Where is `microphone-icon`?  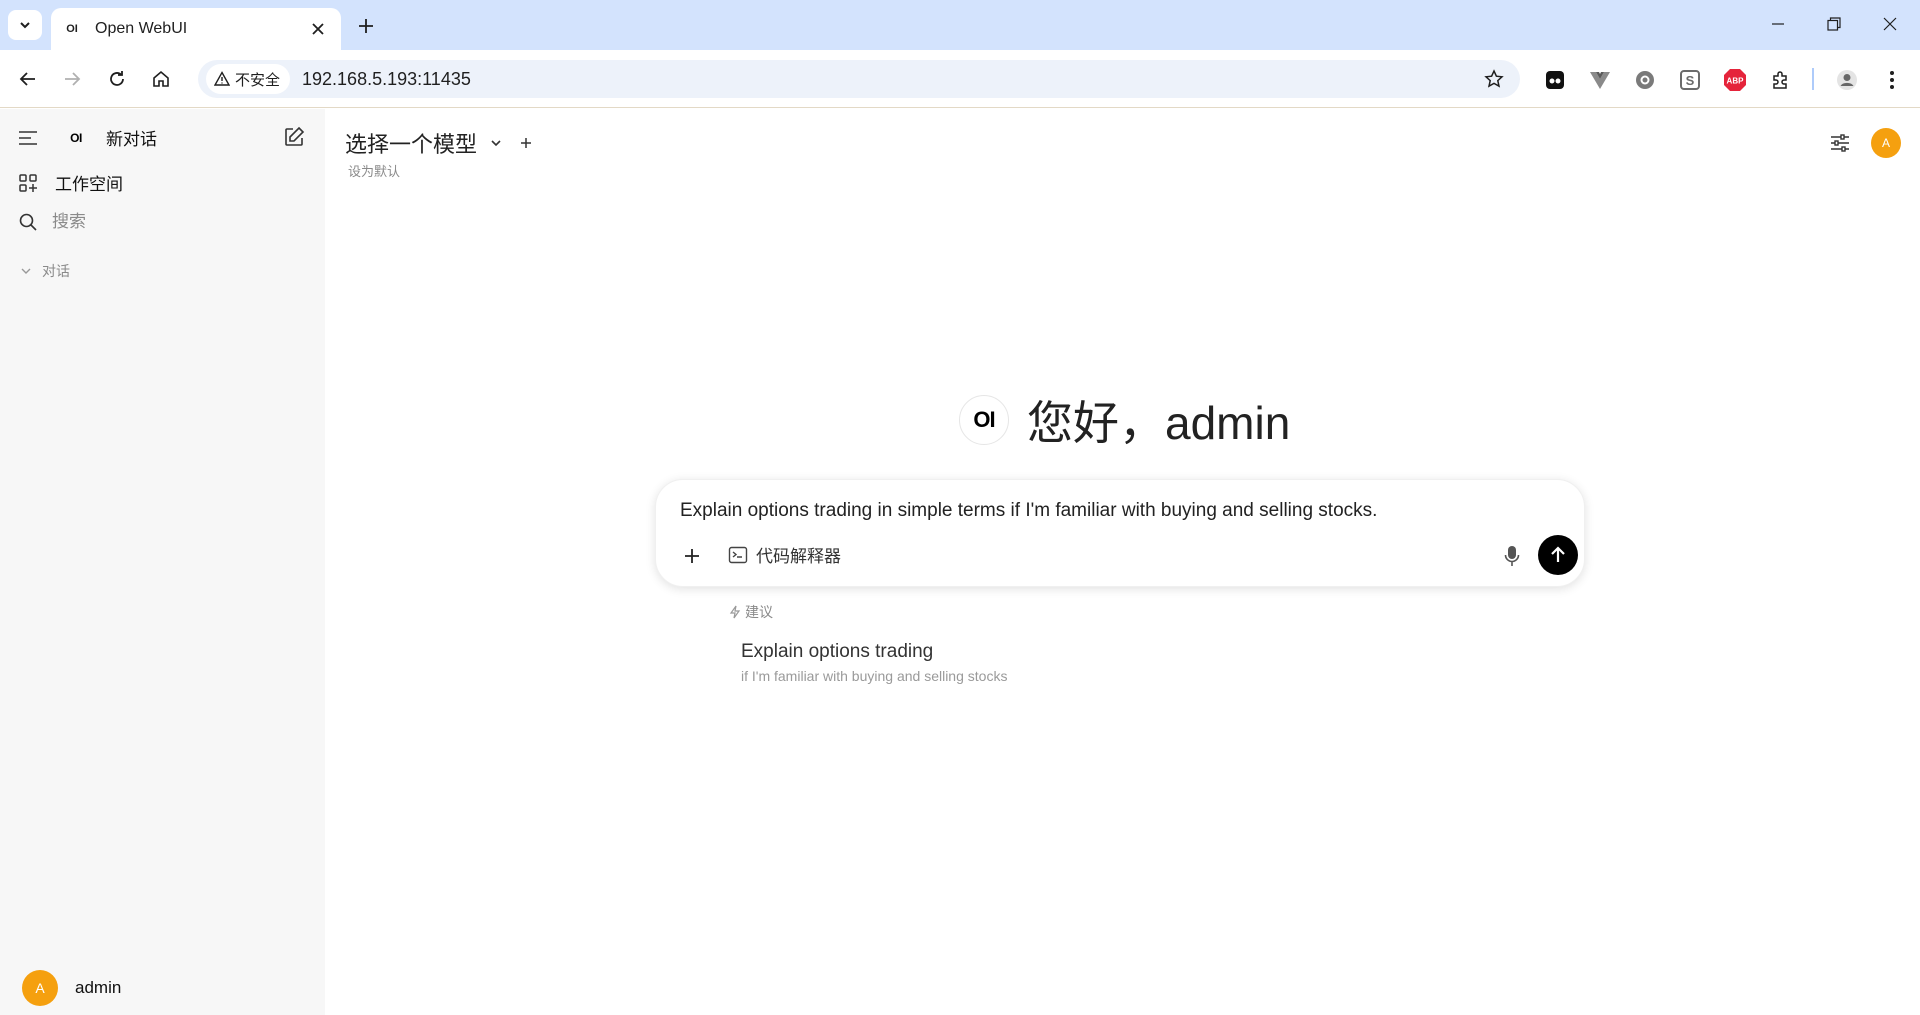
microphone-icon is located at coordinates (1512, 556).